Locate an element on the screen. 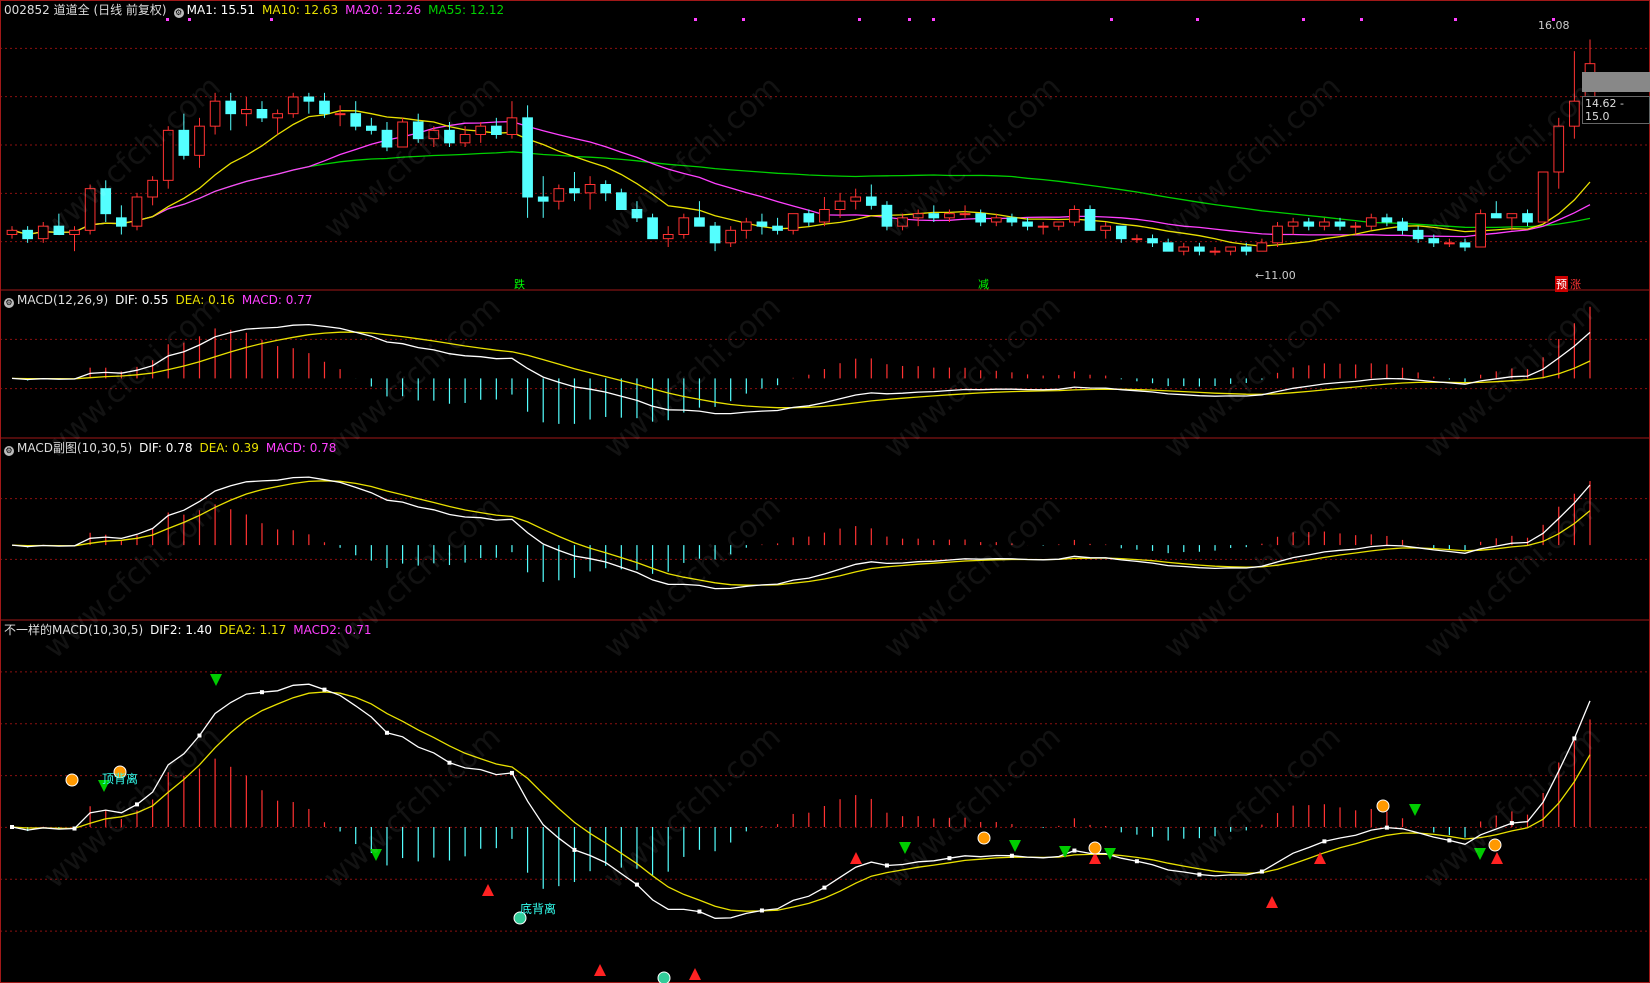 This screenshot has height=983, width=1650. ma20-value: MA20: 12.26 is located at coordinates (383, 10).